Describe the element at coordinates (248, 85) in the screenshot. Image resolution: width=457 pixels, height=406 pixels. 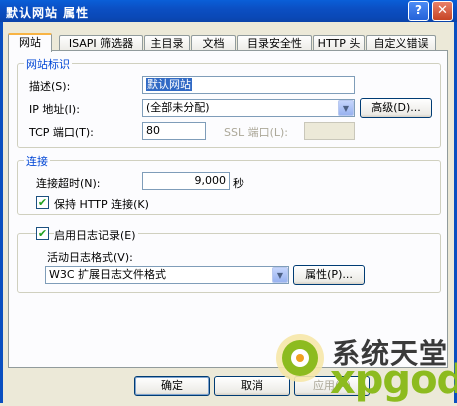
I see `description-field: 默认网站` at that location.